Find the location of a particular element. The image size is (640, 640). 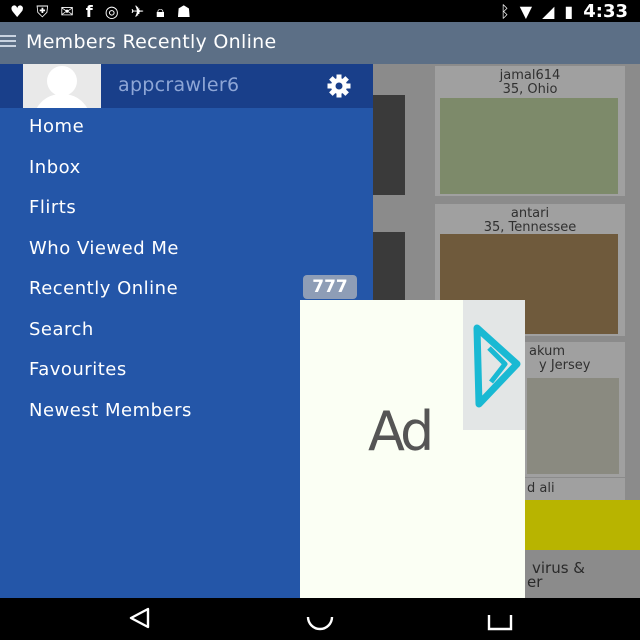

heart-icon: ♥ is located at coordinates (17, 11).